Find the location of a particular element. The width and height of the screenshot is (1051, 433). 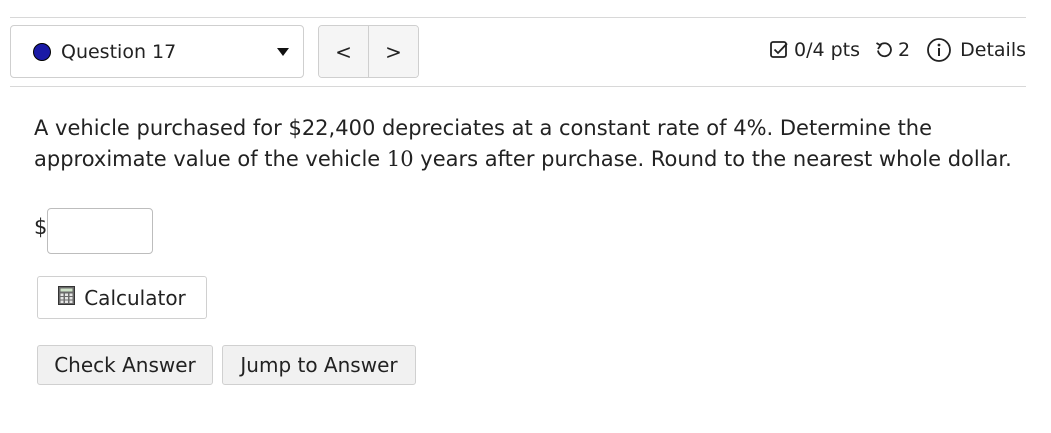

answer-input is located at coordinates (100, 231).